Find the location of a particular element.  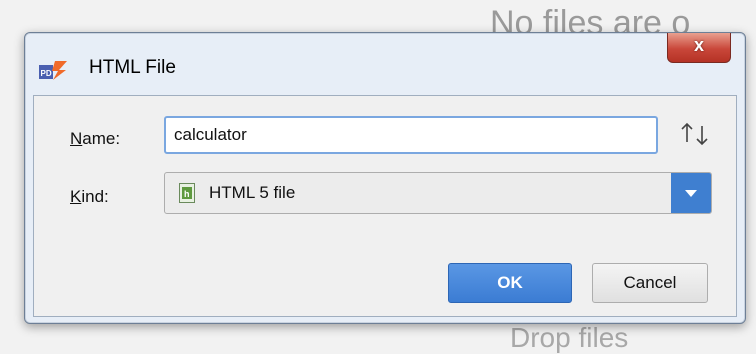

kind-select: h HTML 5 file is located at coordinates (438, 193).